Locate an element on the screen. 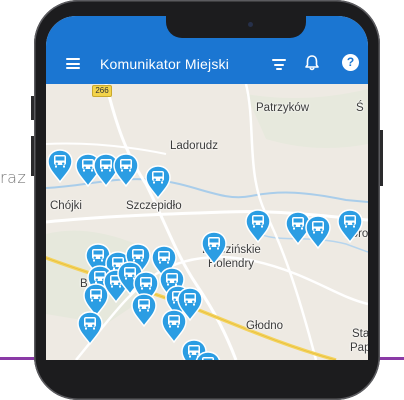  app-title: Komunikator Miejski is located at coordinates (165, 64).